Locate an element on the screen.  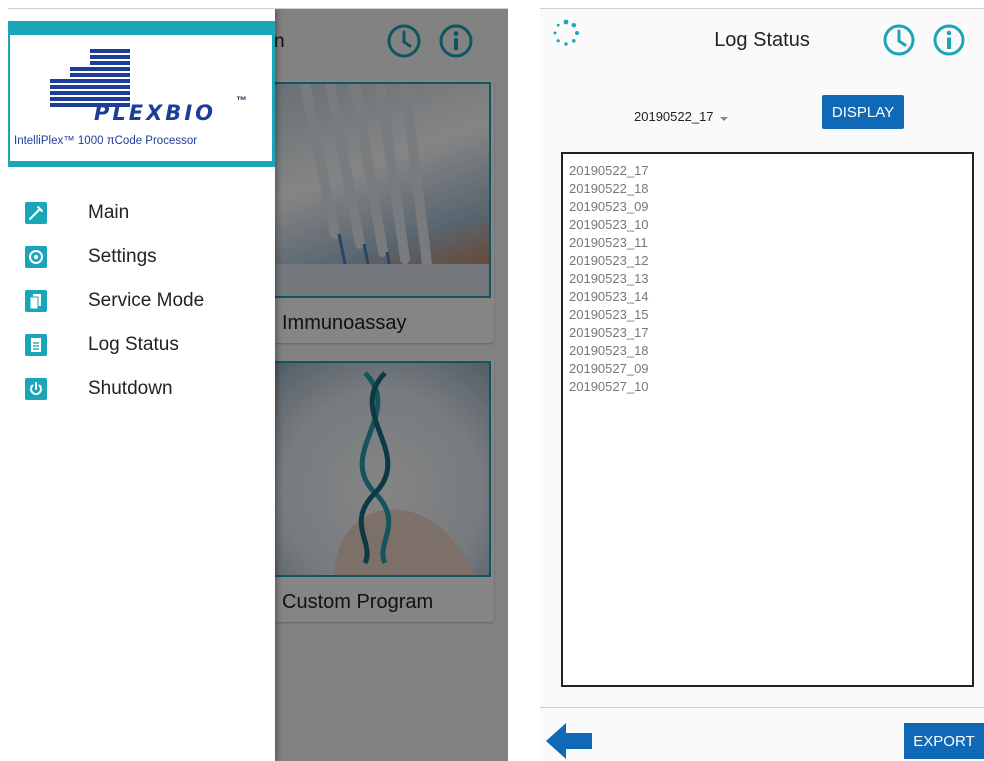
history-clock-icon is located at coordinates (899, 40).